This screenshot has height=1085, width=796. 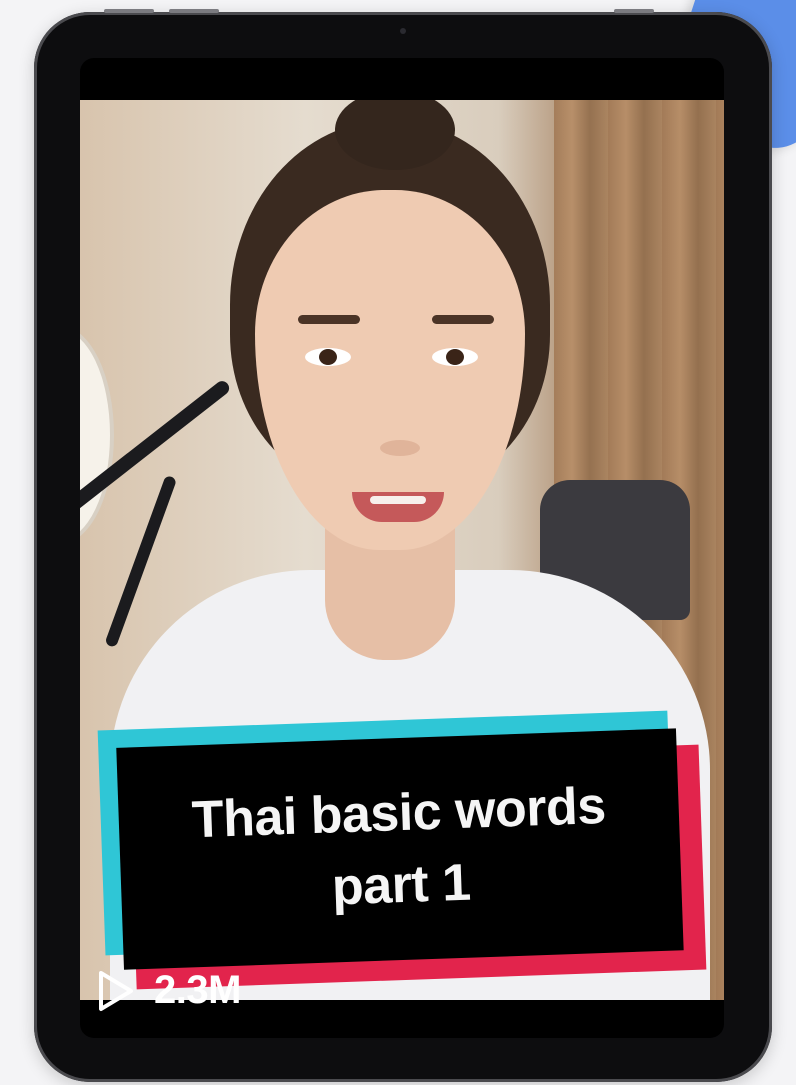 What do you see at coordinates (401, 885) in the screenshot?
I see `caption-title-line-2: part 1` at bounding box center [401, 885].